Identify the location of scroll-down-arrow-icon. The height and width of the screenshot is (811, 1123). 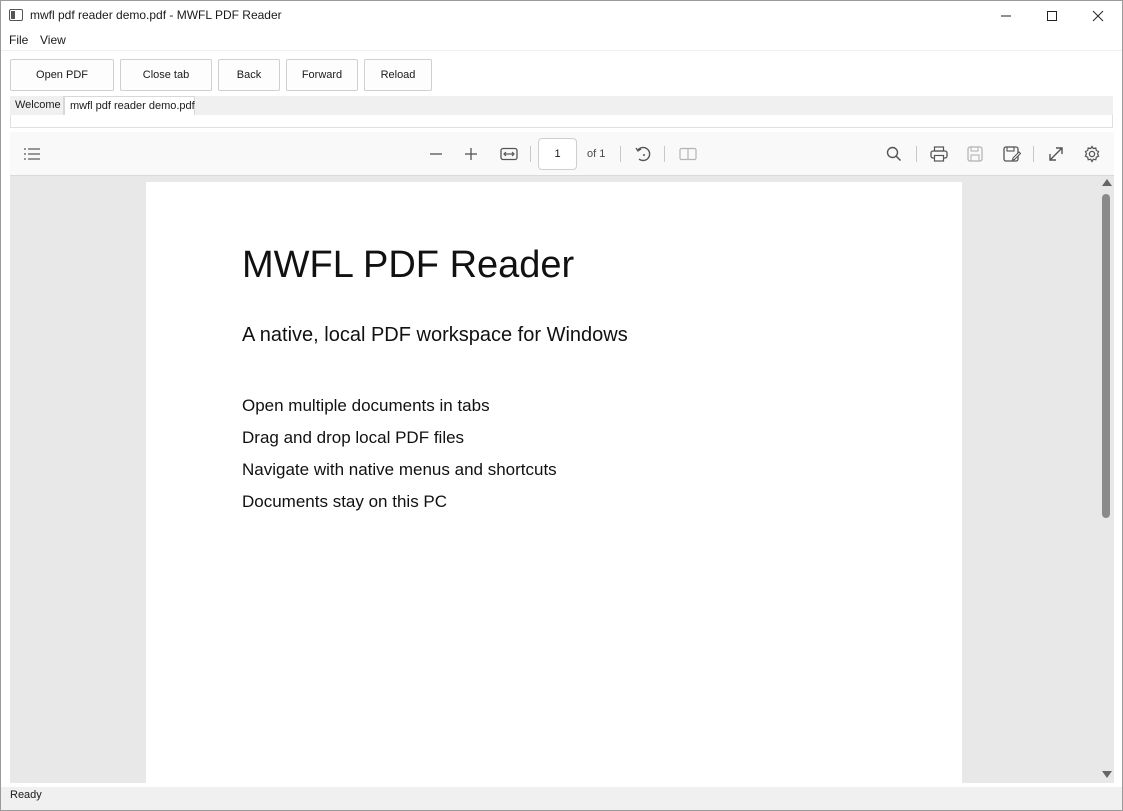
(1107, 774).